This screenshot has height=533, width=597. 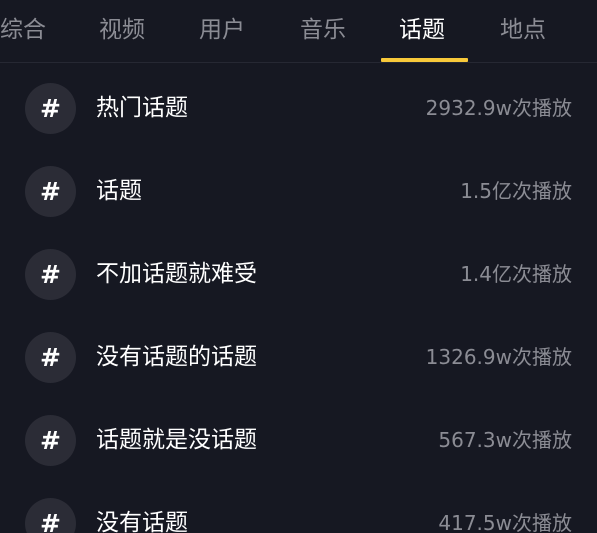 What do you see at coordinates (222, 30) in the screenshot?
I see `tab-users: 用户` at bounding box center [222, 30].